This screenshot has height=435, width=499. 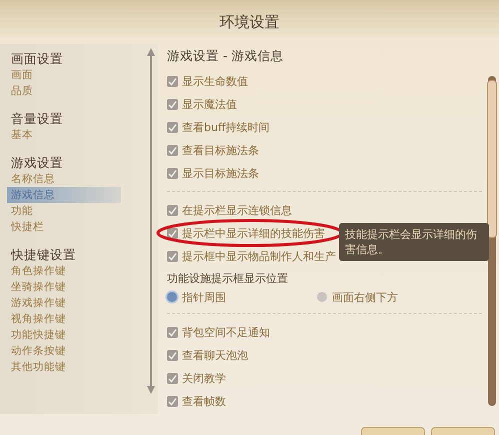 I want to click on option-label: 背包空间不足通知, so click(x=226, y=332).